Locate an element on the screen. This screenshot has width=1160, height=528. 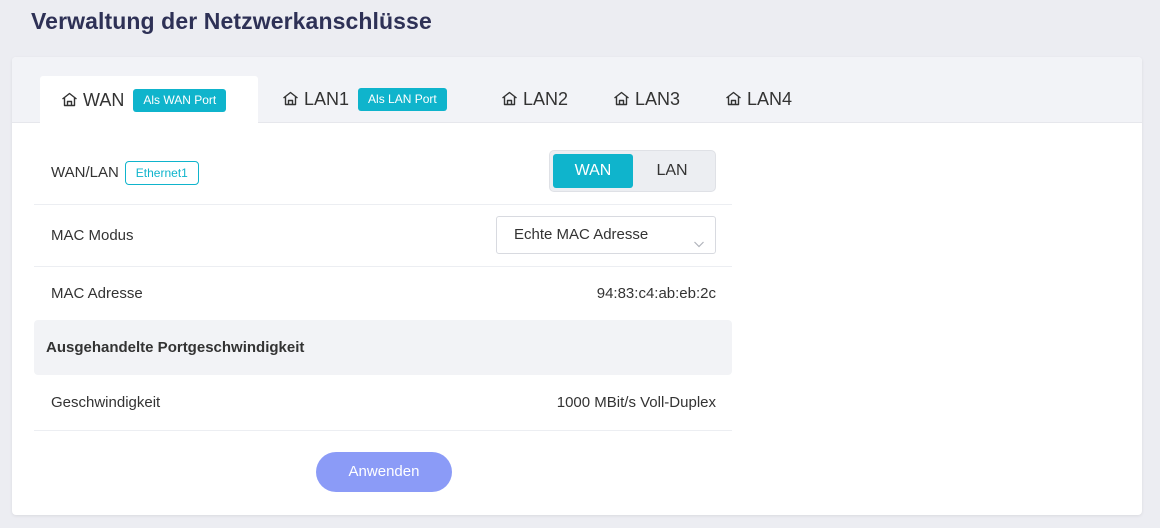
interface-tag: Ethernet1 is located at coordinates (161, 172).